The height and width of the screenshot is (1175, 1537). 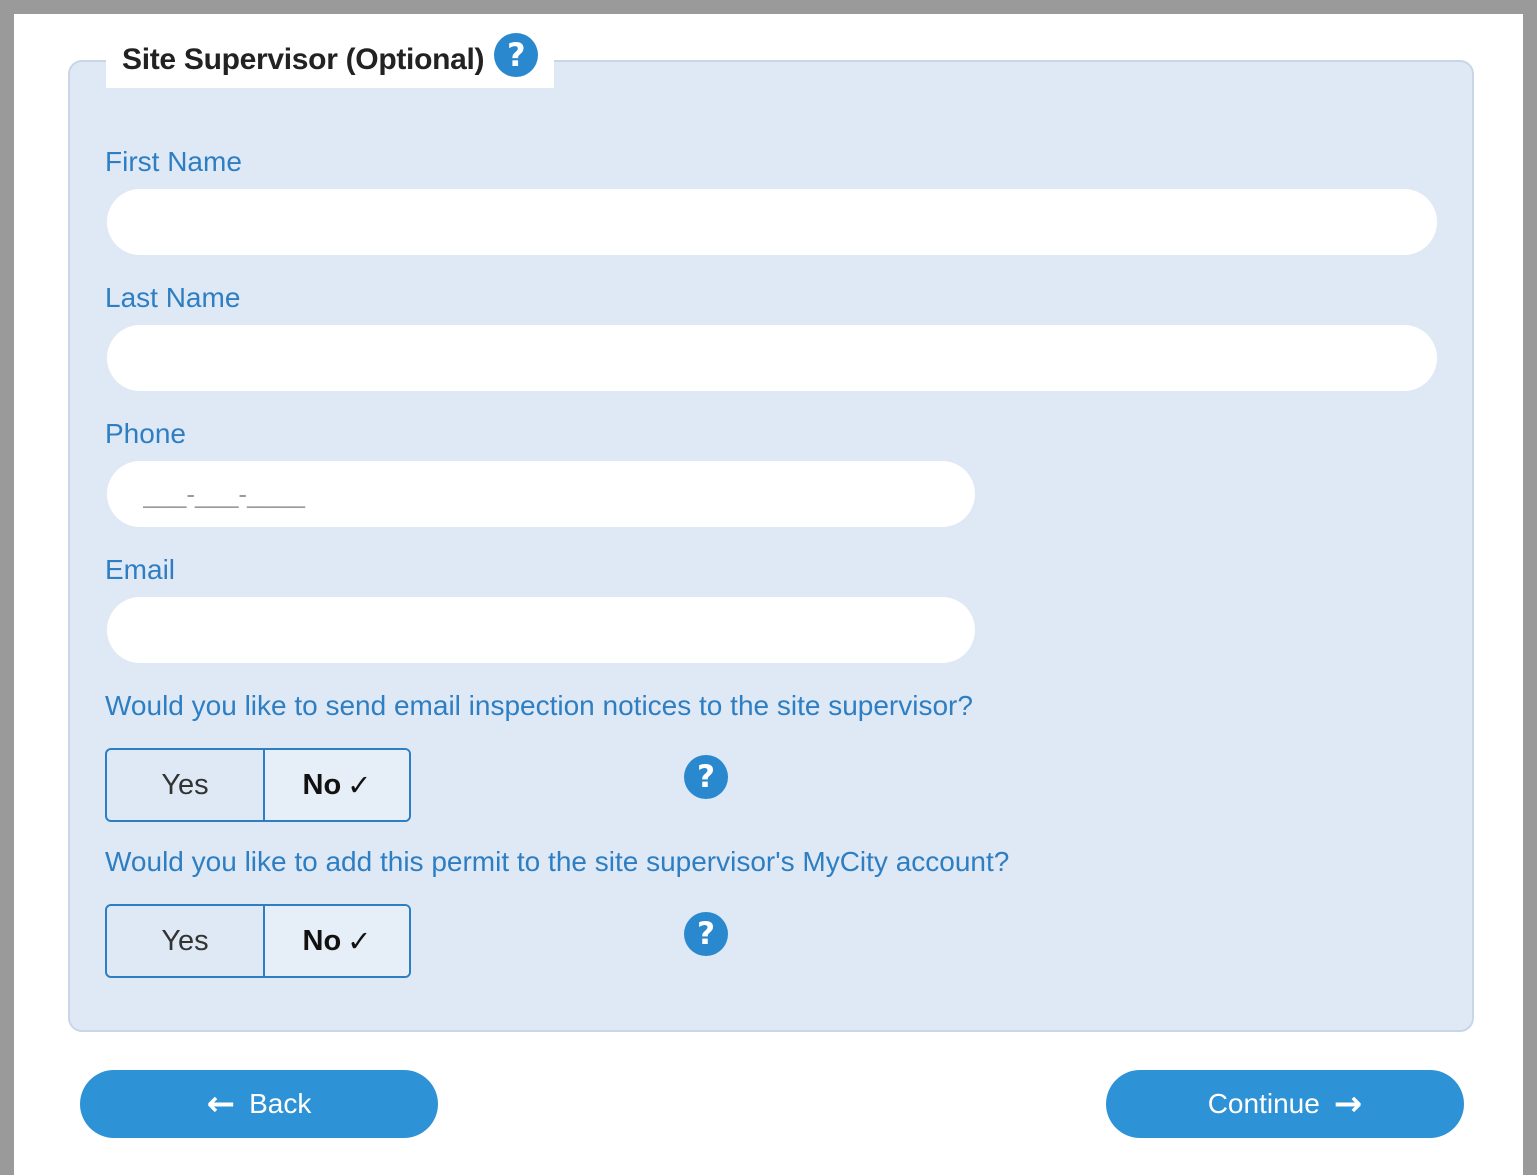 I want to click on last-name-label: Last Name, so click(x=173, y=297).